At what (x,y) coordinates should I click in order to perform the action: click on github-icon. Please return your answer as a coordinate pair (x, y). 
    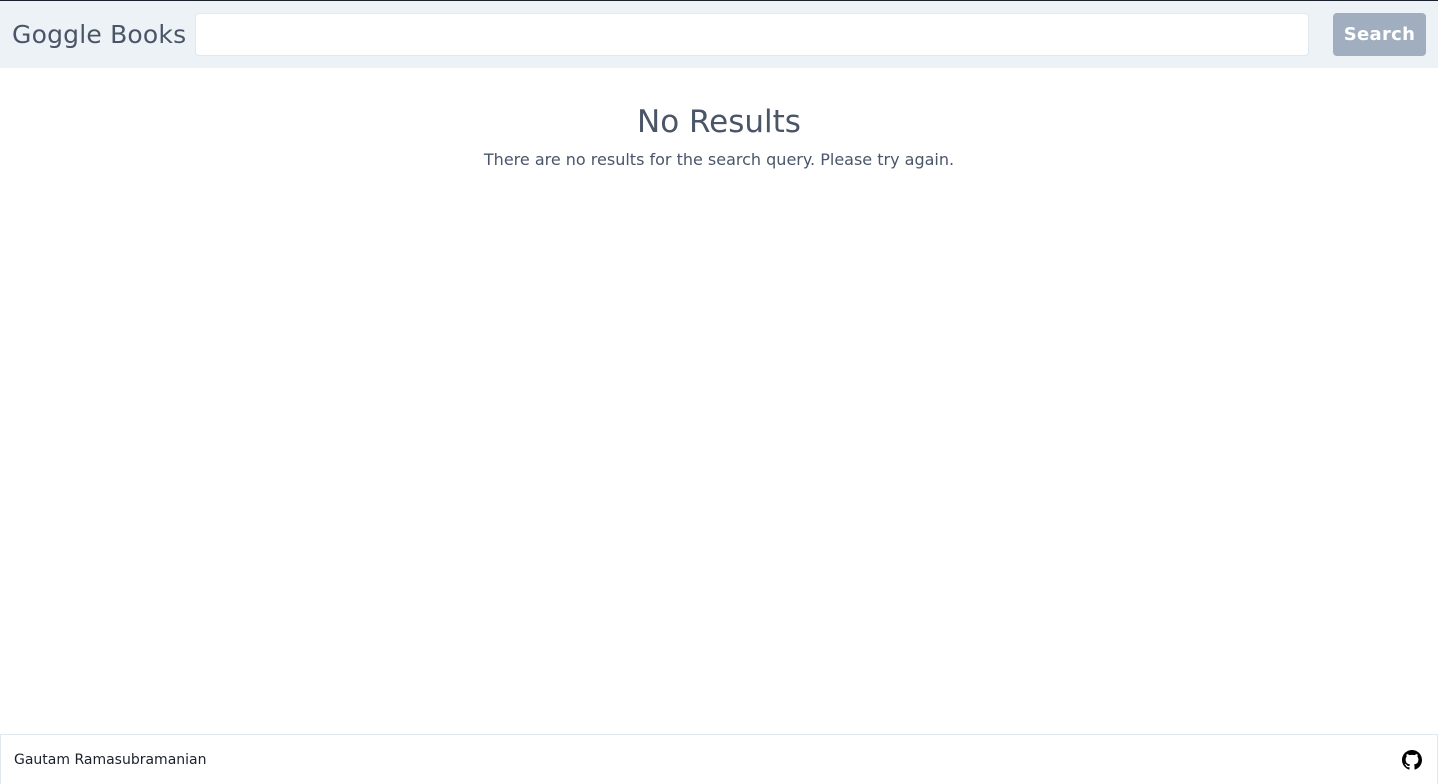
    Looking at the image, I should click on (1412, 760).